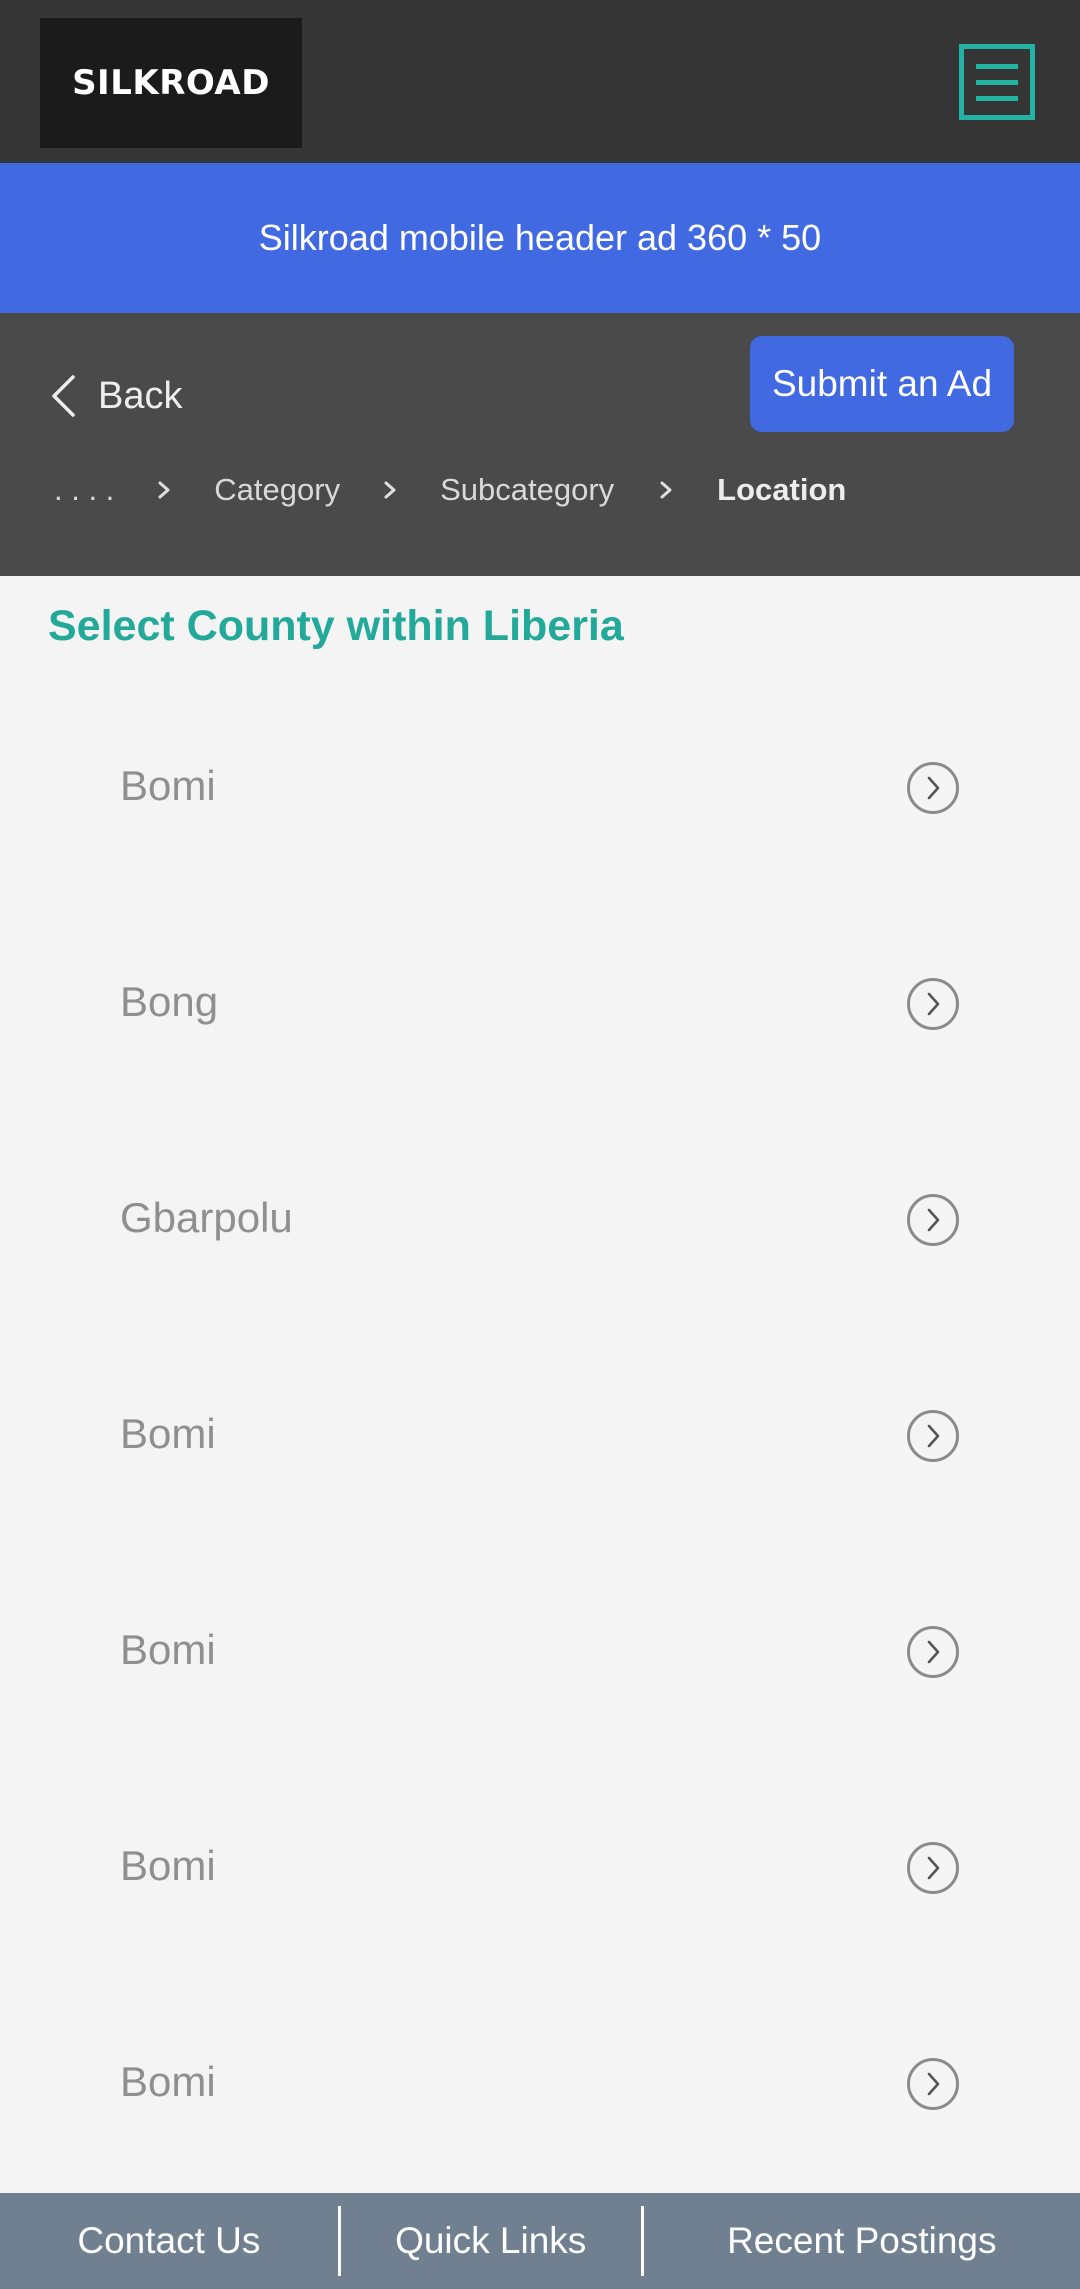  I want to click on header-ad-banner: Silkroad mobile header ad 360 * 50, so click(540, 238).